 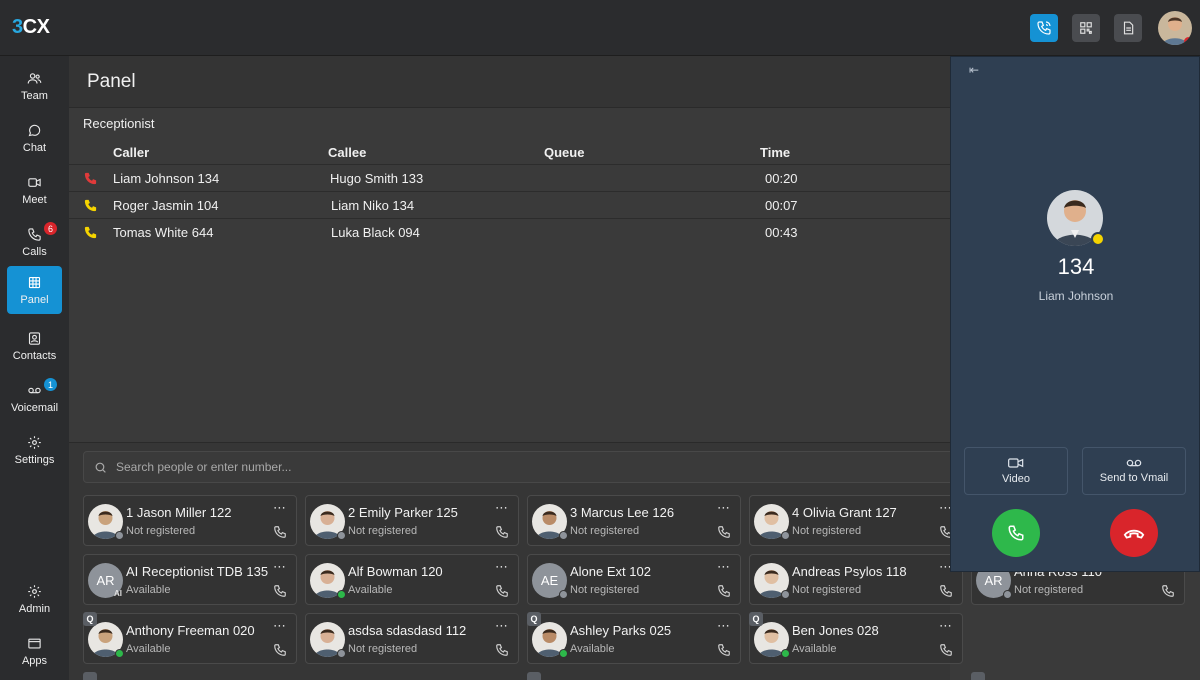 I want to click on column-header-caller: Caller, so click(x=131, y=152).